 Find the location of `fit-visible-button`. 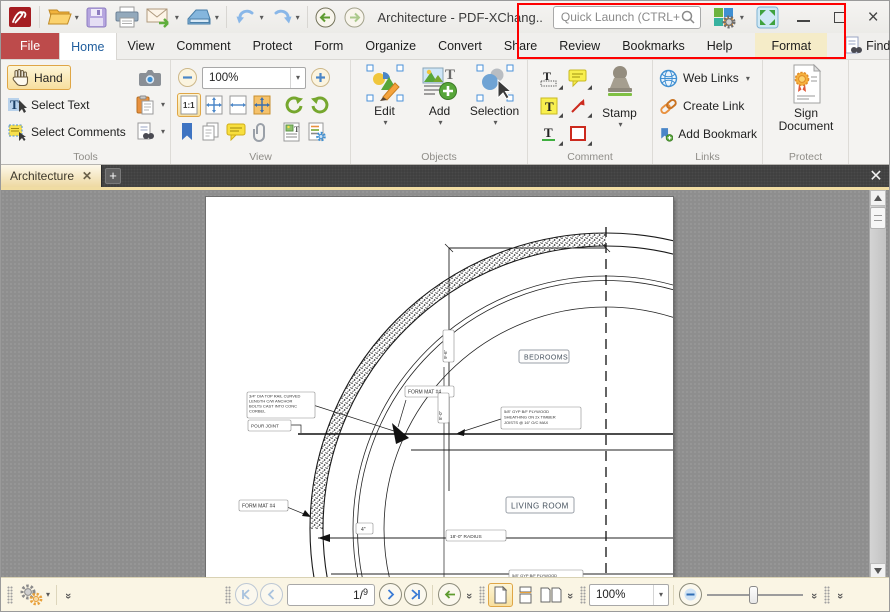

fit-visible-button is located at coordinates (262, 105).